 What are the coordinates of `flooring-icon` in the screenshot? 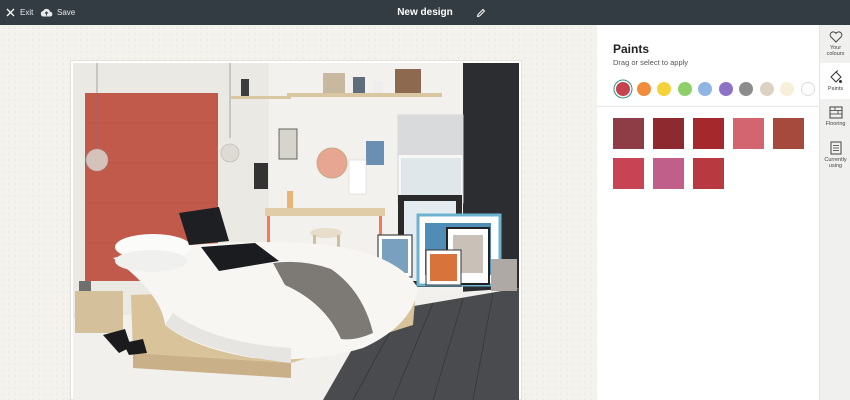 It's located at (835, 112).